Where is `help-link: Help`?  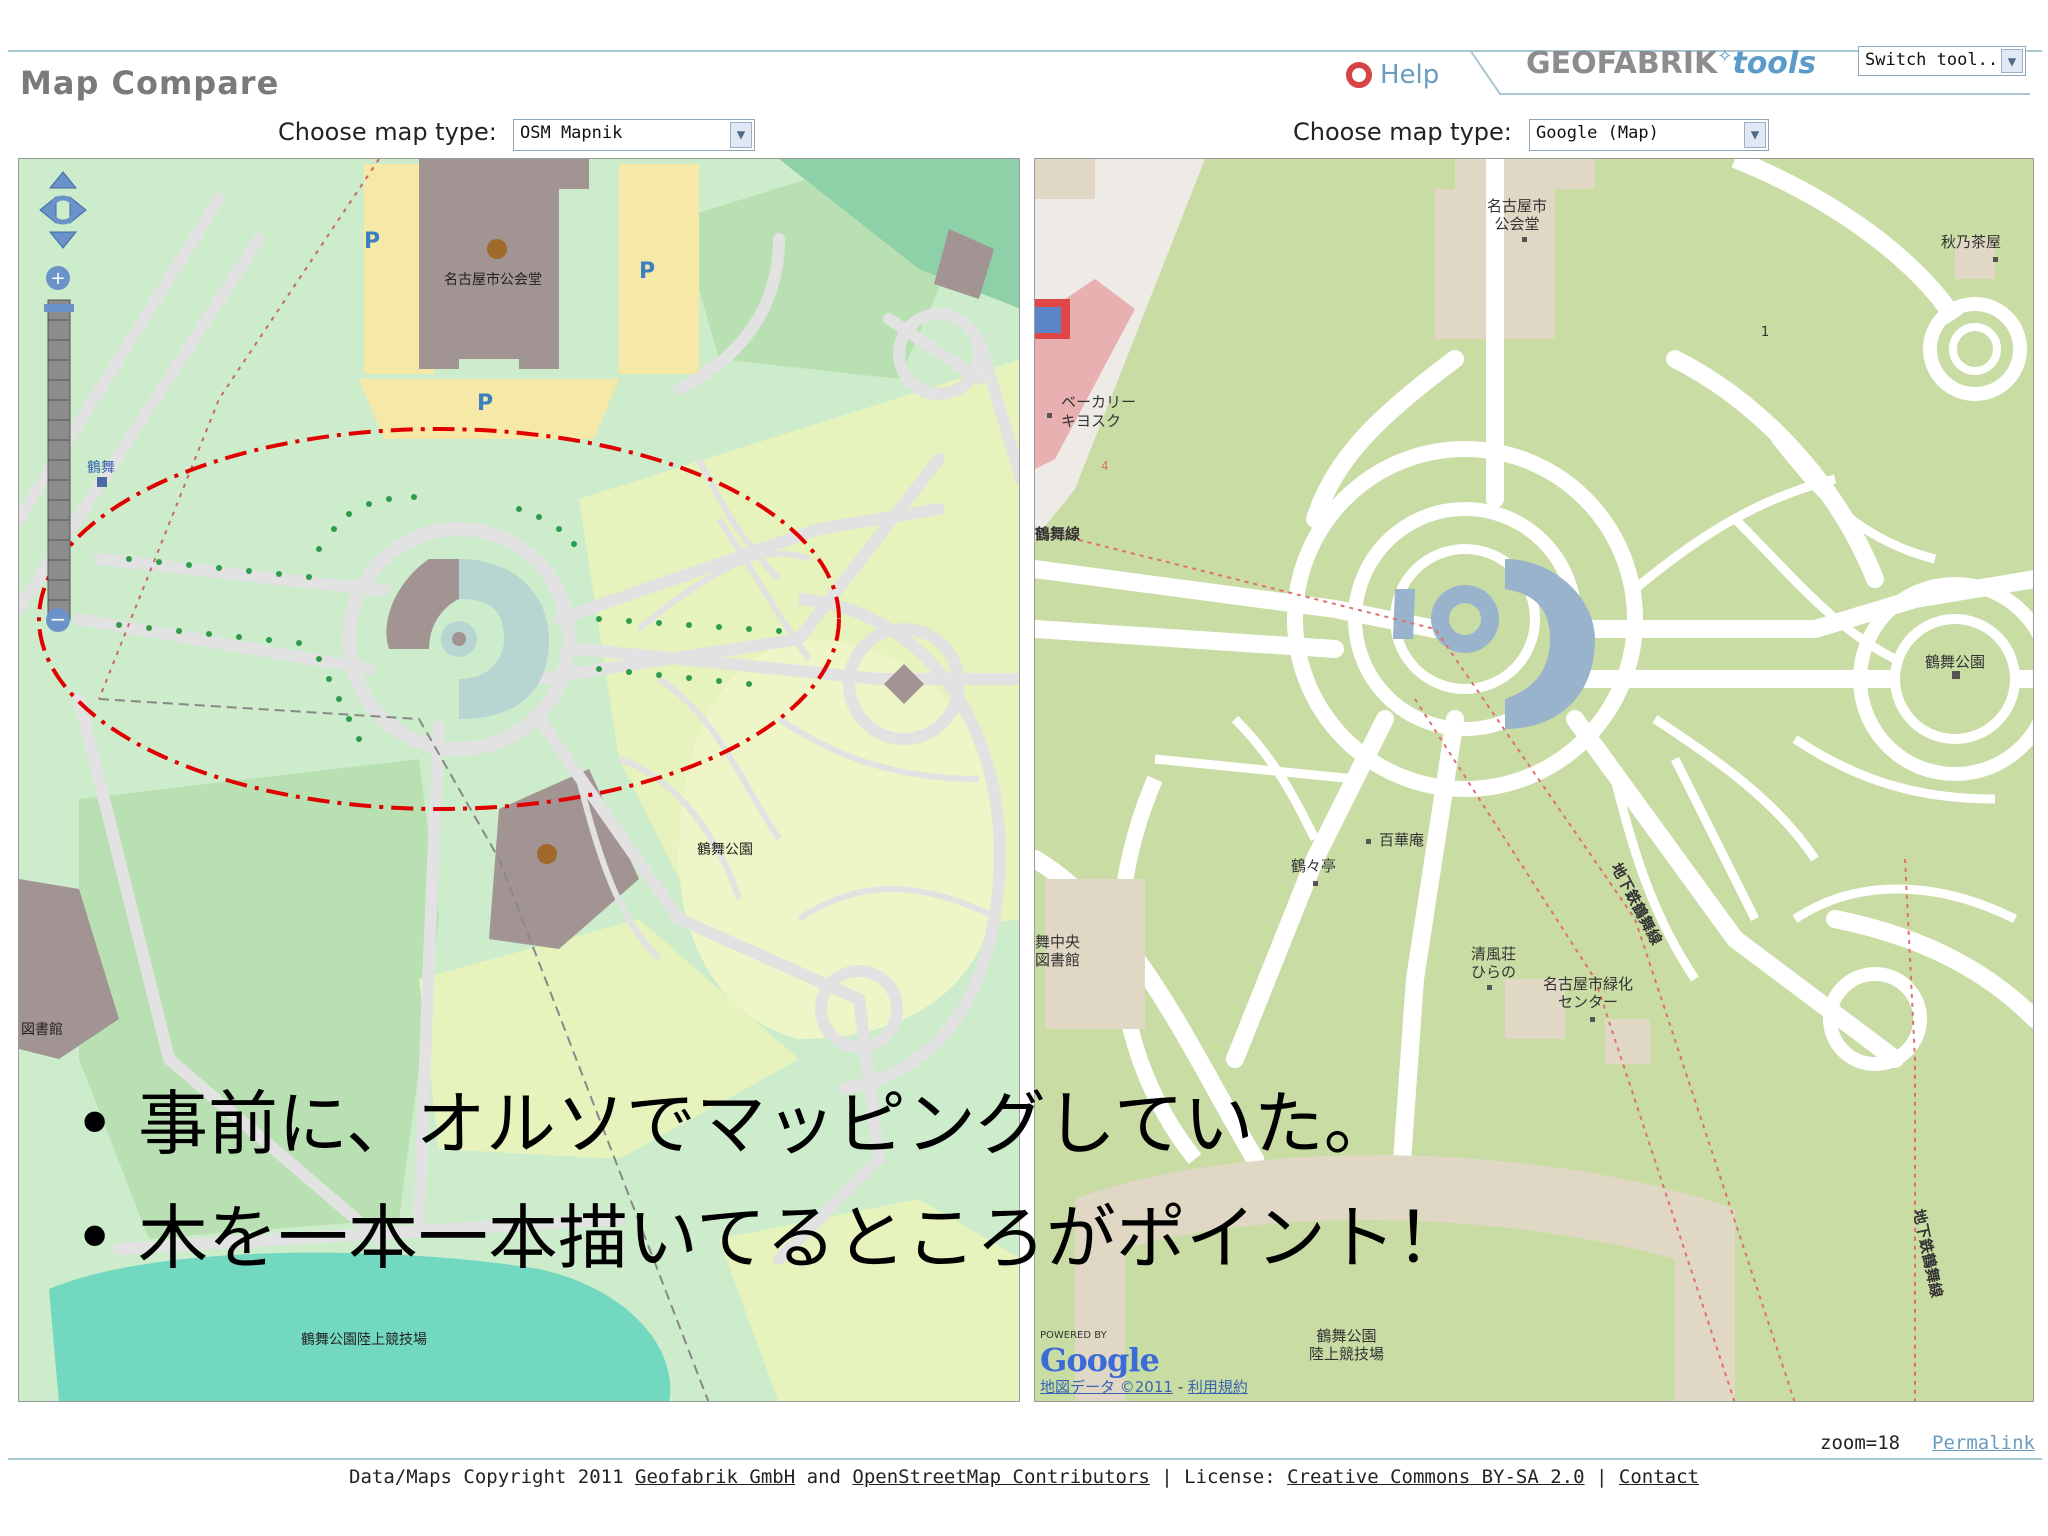 help-link: Help is located at coordinates (1392, 75).